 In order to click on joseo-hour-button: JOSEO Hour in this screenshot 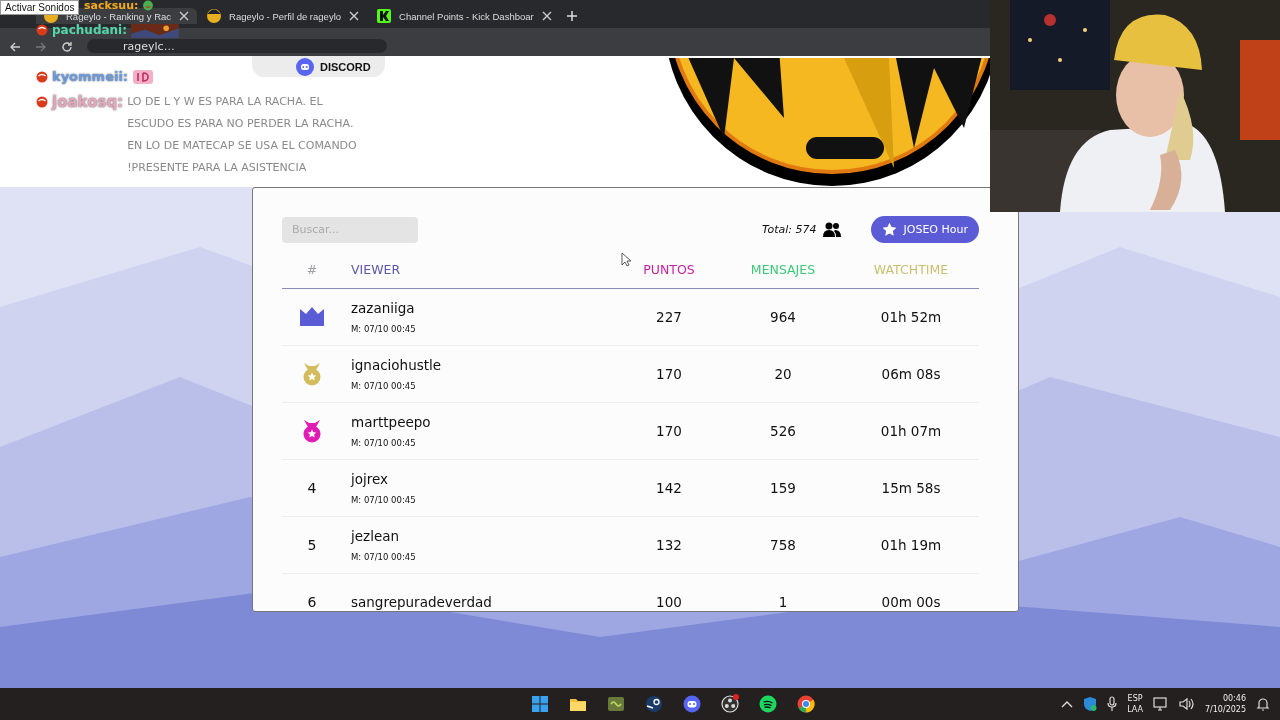, I will do `click(924, 229)`.